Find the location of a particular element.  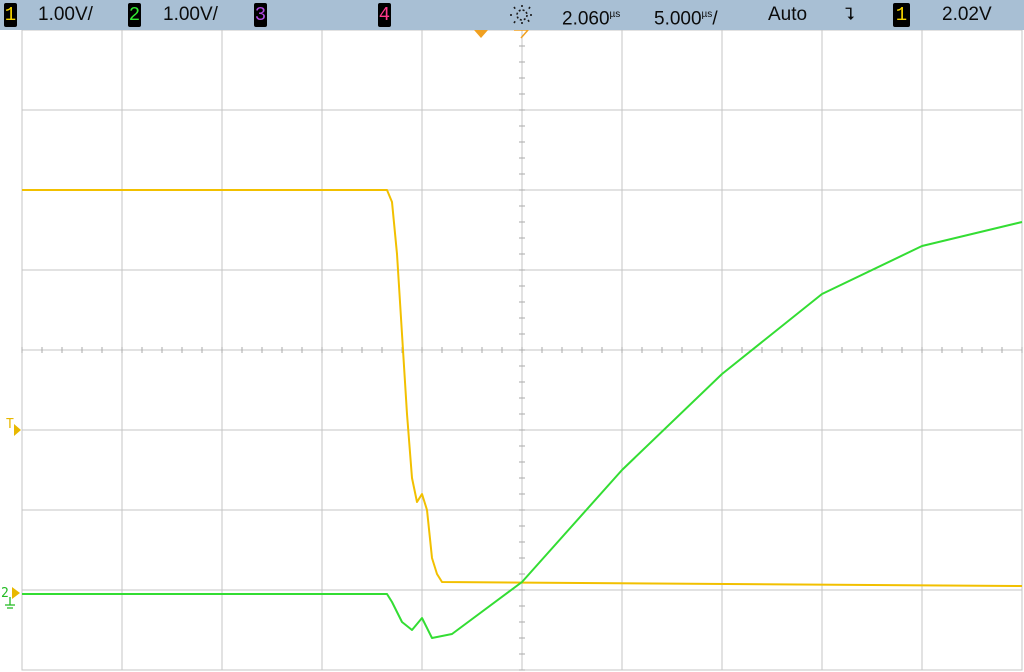

ch1-badge: 1 is located at coordinates (10, 15).